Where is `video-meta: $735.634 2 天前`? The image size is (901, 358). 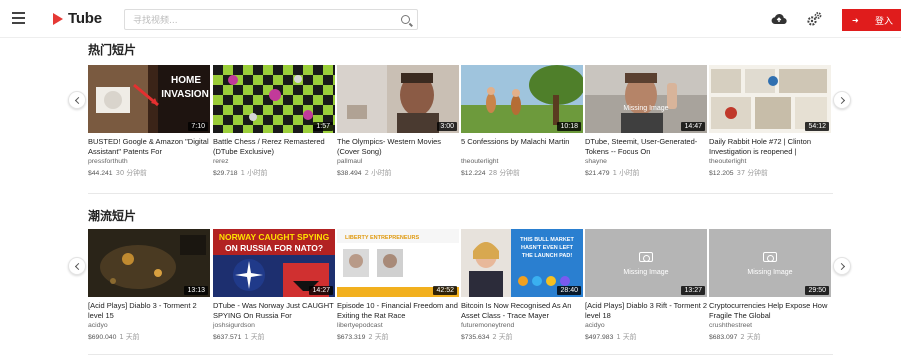
video-meta: $735.634 2 天前 is located at coordinates (522, 336).